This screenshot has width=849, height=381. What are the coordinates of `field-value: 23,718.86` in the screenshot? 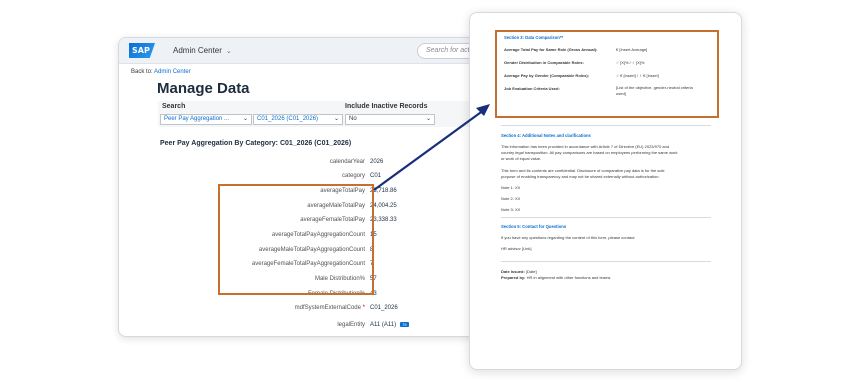 It's located at (383, 191).